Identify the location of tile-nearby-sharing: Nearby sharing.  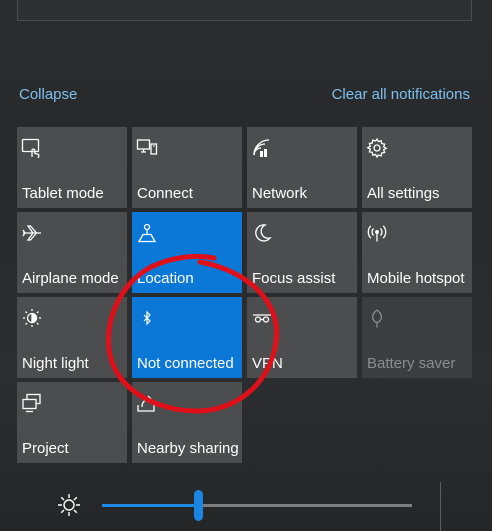
(187, 422).